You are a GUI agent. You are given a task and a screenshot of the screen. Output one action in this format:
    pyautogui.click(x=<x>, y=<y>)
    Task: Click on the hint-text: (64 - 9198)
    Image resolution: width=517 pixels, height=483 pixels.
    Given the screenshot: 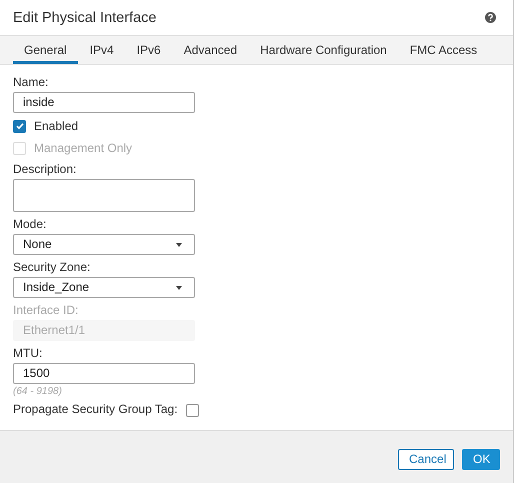 What is the action you would take?
    pyautogui.click(x=38, y=391)
    